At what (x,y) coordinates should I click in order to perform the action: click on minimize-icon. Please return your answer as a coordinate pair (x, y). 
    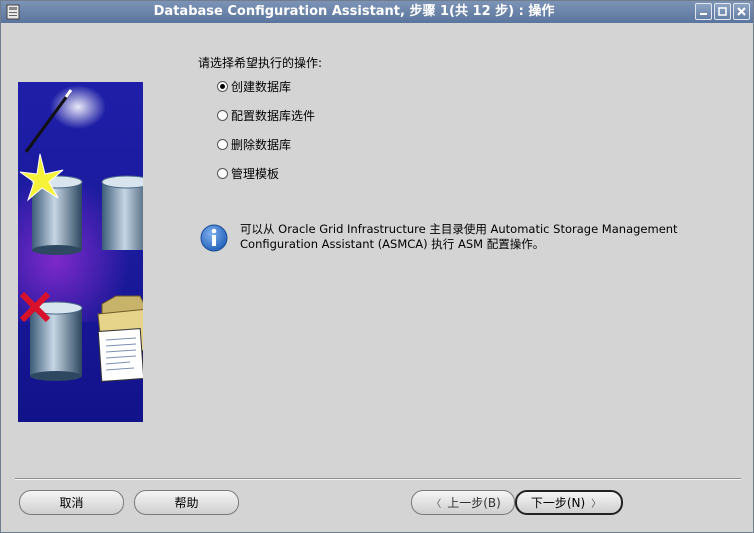
    Looking at the image, I should click on (703, 14).